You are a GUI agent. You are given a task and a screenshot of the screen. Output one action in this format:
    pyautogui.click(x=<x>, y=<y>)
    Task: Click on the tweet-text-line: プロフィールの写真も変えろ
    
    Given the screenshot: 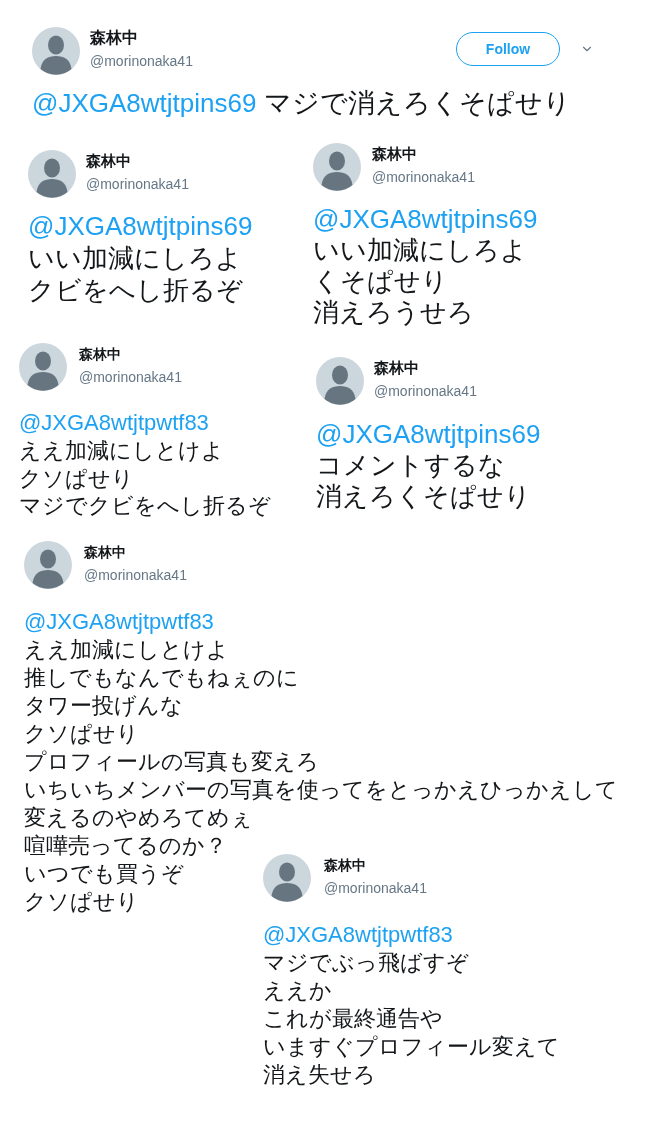 What is the action you would take?
    pyautogui.click(x=171, y=762)
    